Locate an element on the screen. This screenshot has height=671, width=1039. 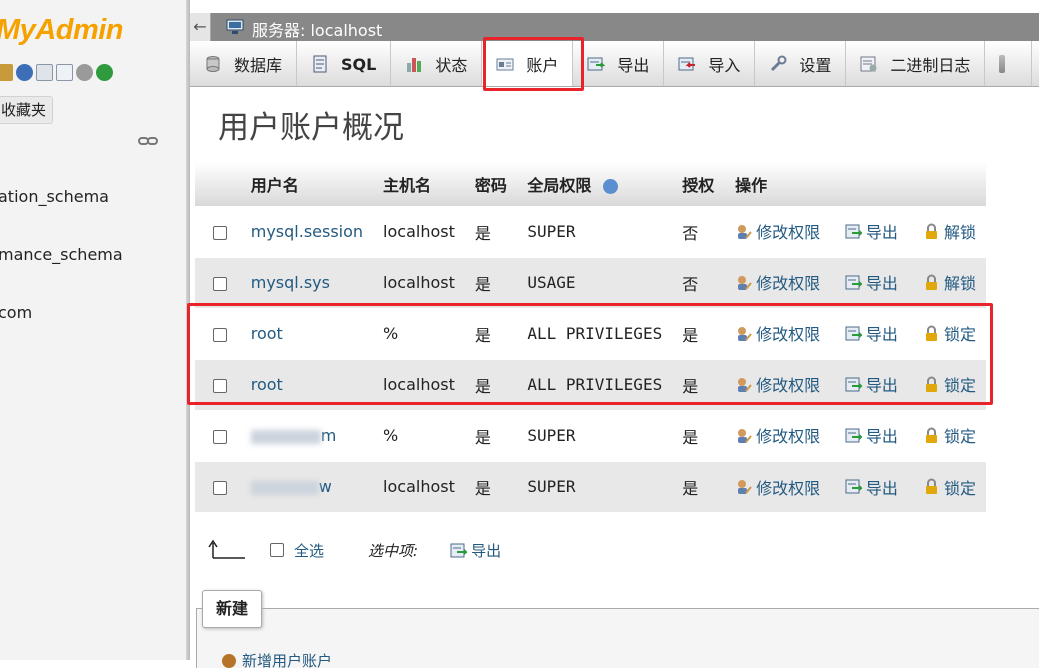
tab-label: 设置 is located at coordinates (815, 65).